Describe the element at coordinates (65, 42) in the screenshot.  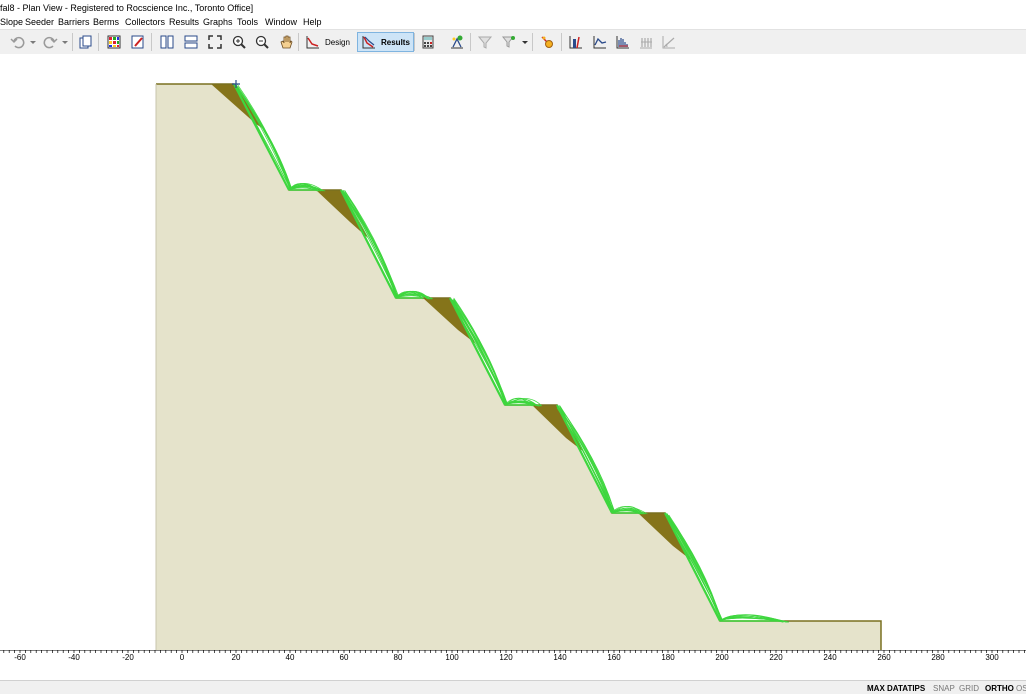
I see `redo-dropdown-icon` at that location.